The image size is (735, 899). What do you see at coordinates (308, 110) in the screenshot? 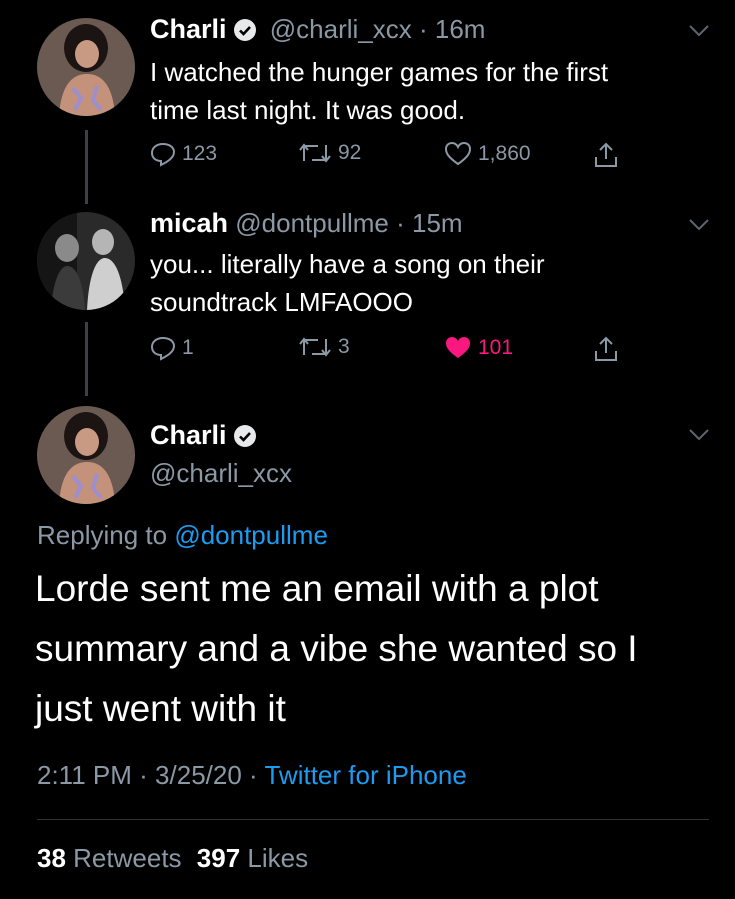
I see `tweet-text-line: time last night. It was good.` at bounding box center [308, 110].